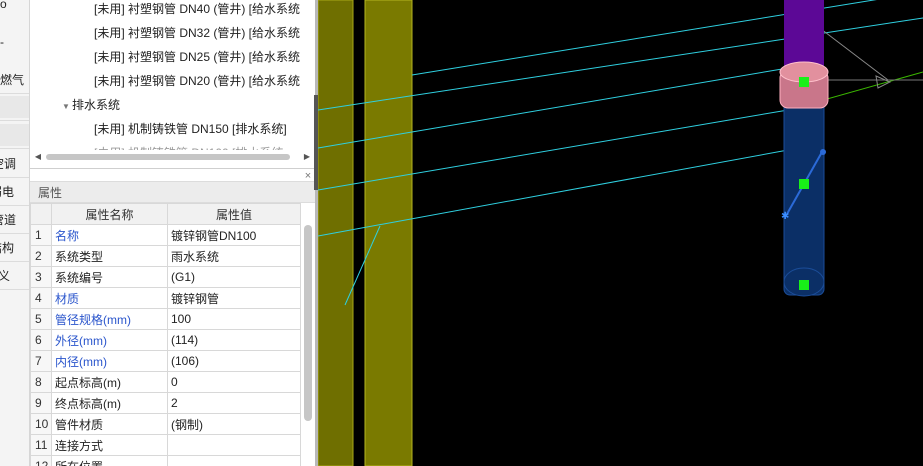  I want to click on column-header-name: 属性名称, so click(109, 214).